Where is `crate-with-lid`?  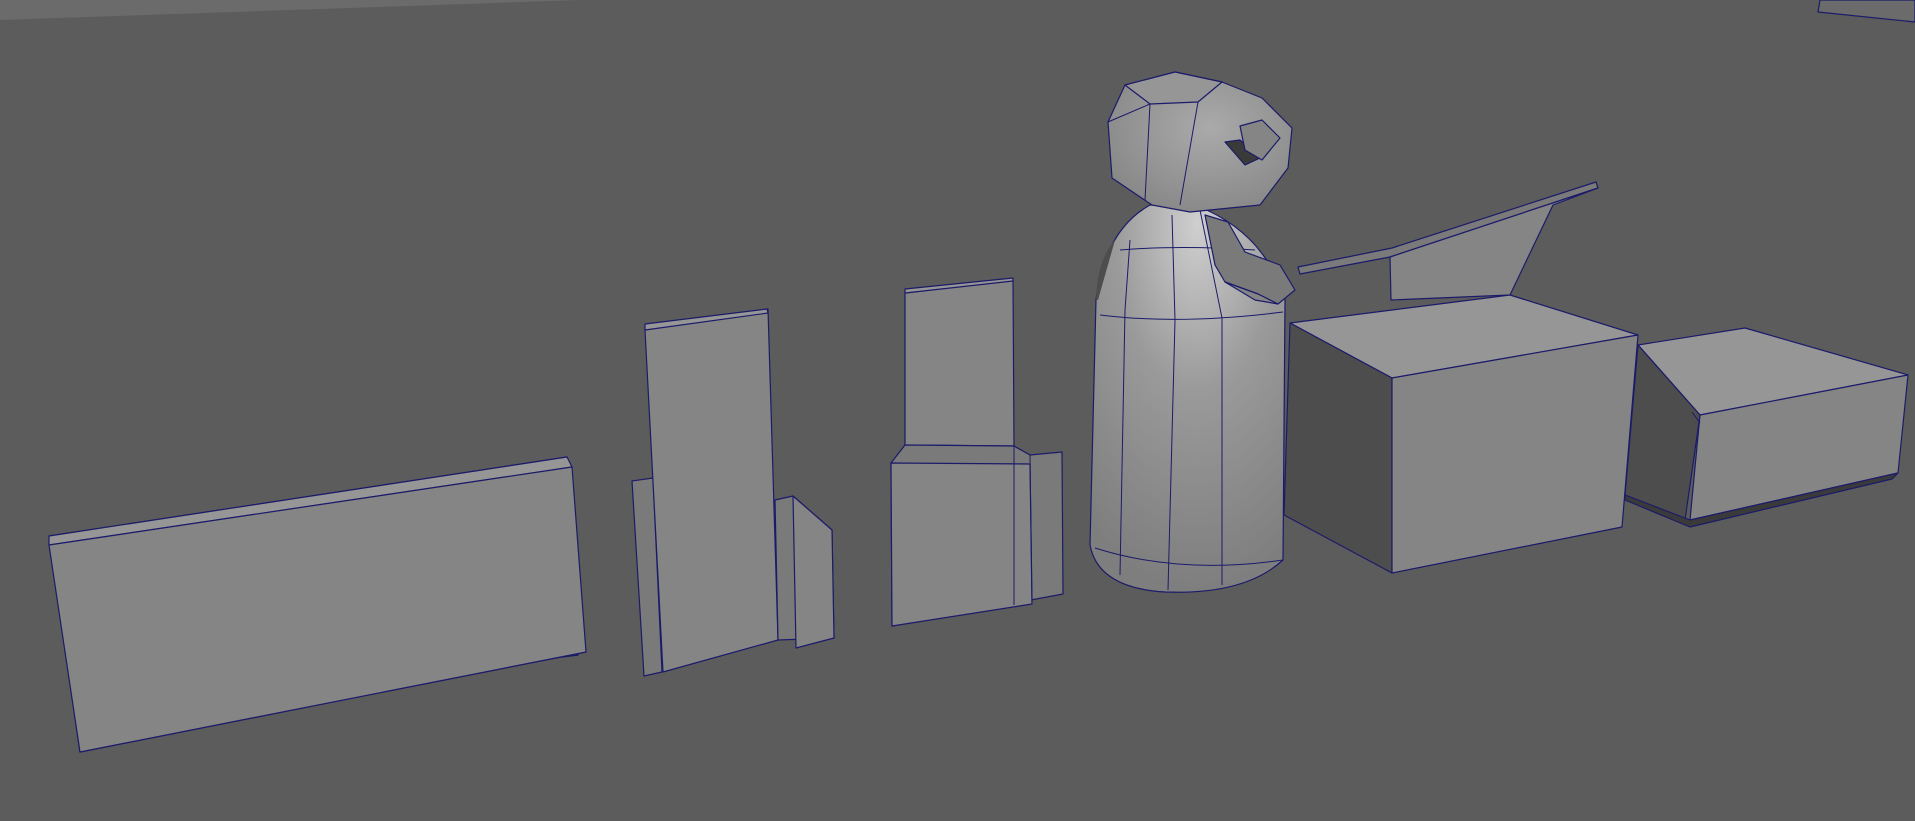 crate-with-lid is located at coordinates (1461, 377).